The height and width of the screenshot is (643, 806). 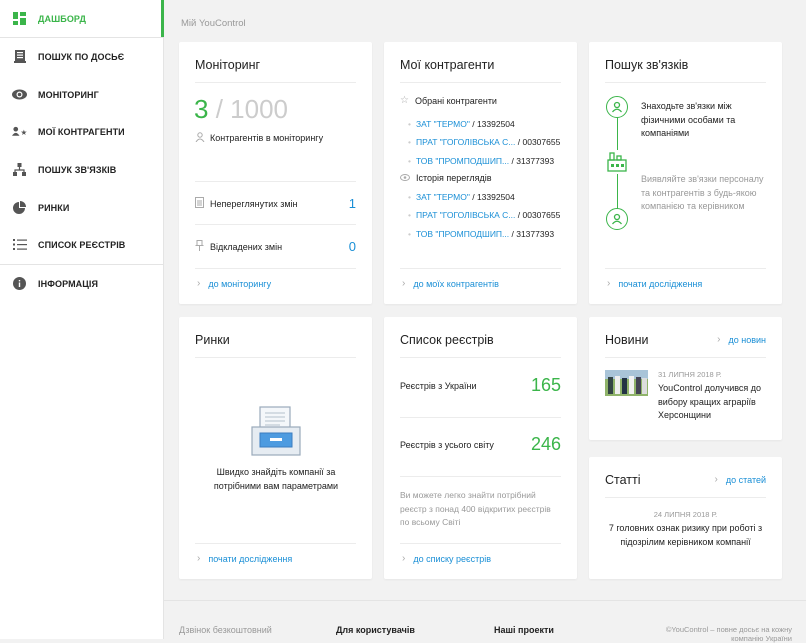 I want to click on relations-link: › почати дослідження, so click(x=654, y=283).